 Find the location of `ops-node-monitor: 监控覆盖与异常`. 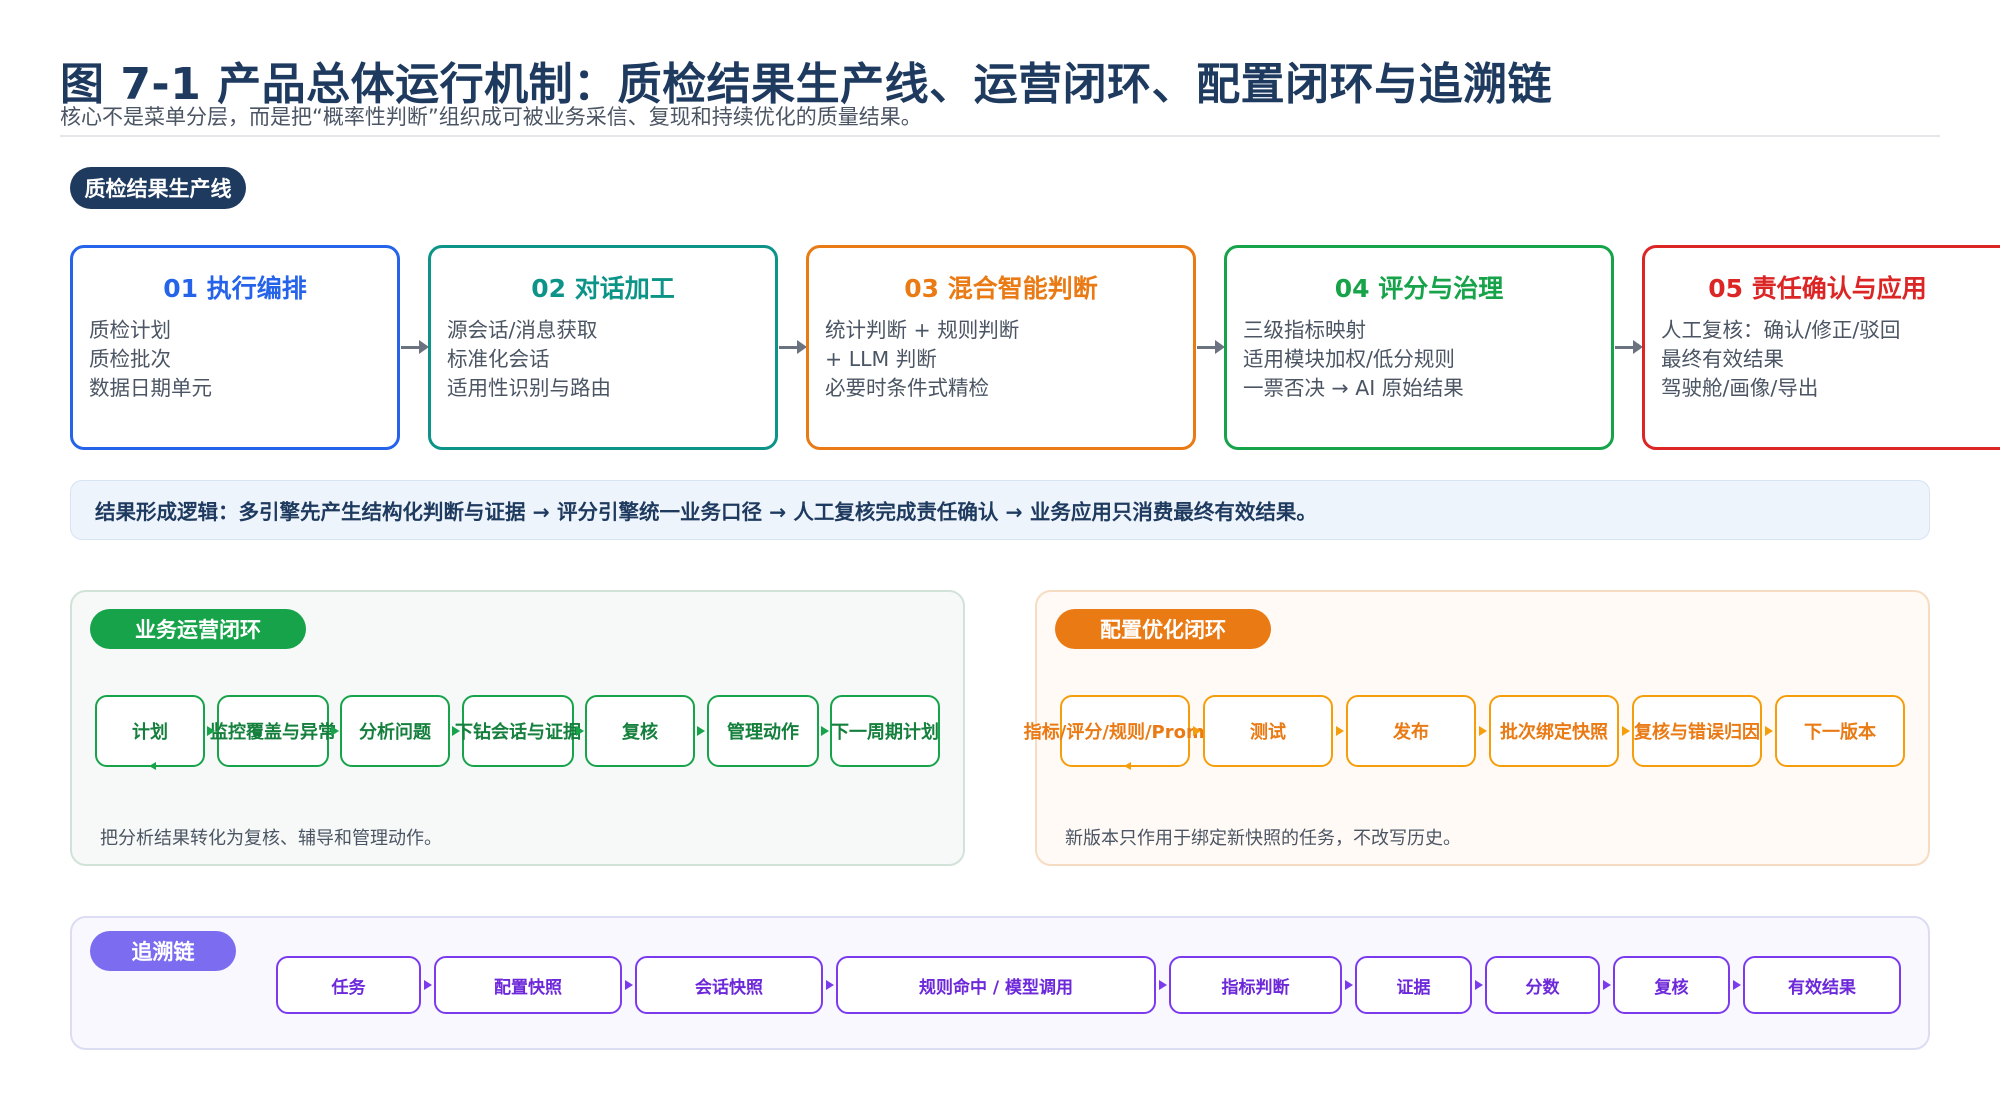

ops-node-monitor: 监控覆盖与异常 is located at coordinates (273, 731).